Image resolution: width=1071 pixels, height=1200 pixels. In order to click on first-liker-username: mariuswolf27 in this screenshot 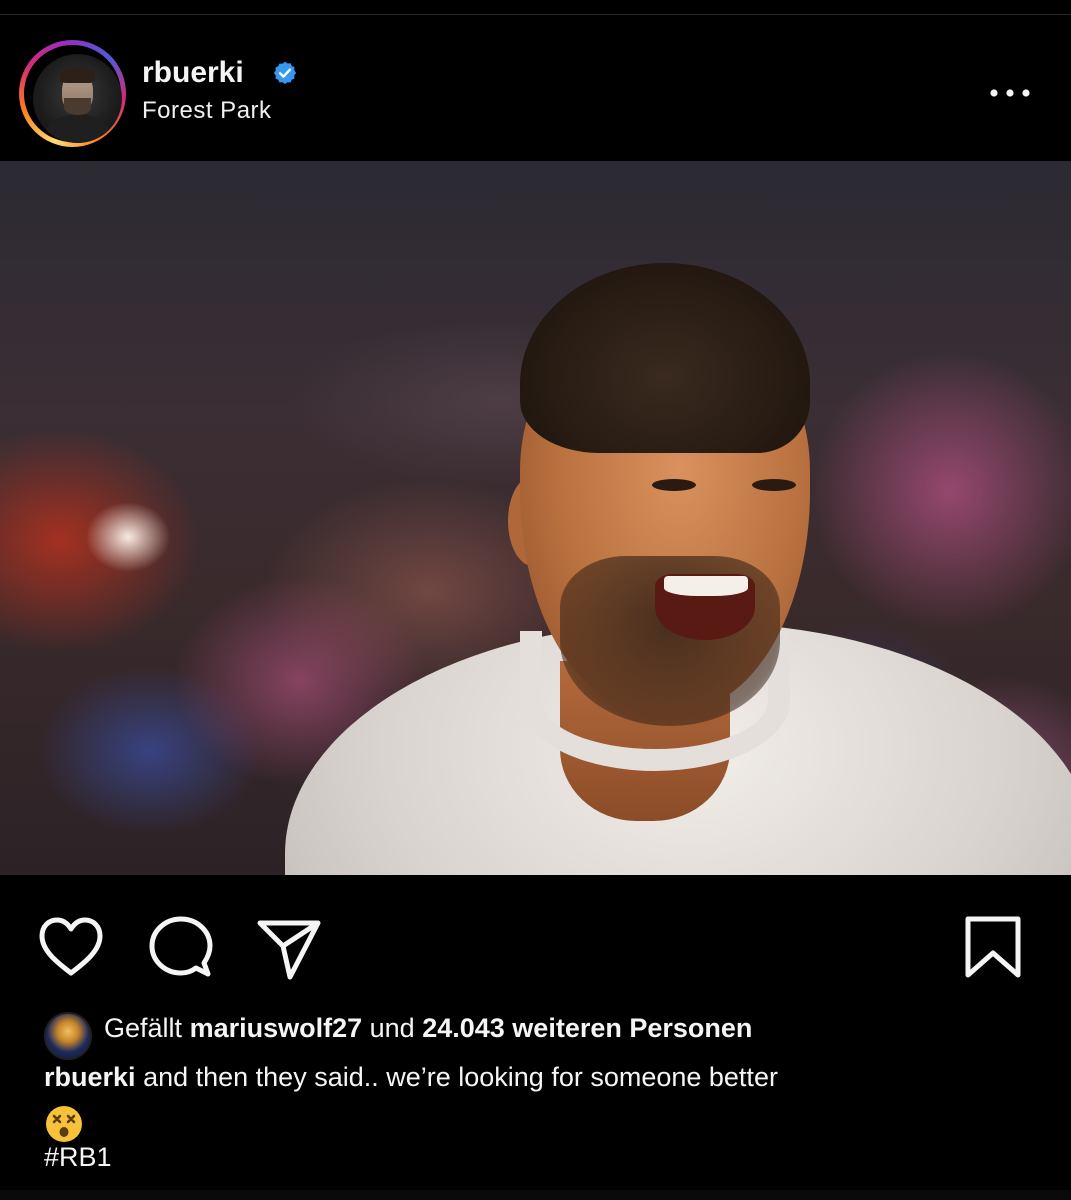, I will do `click(276, 1028)`.